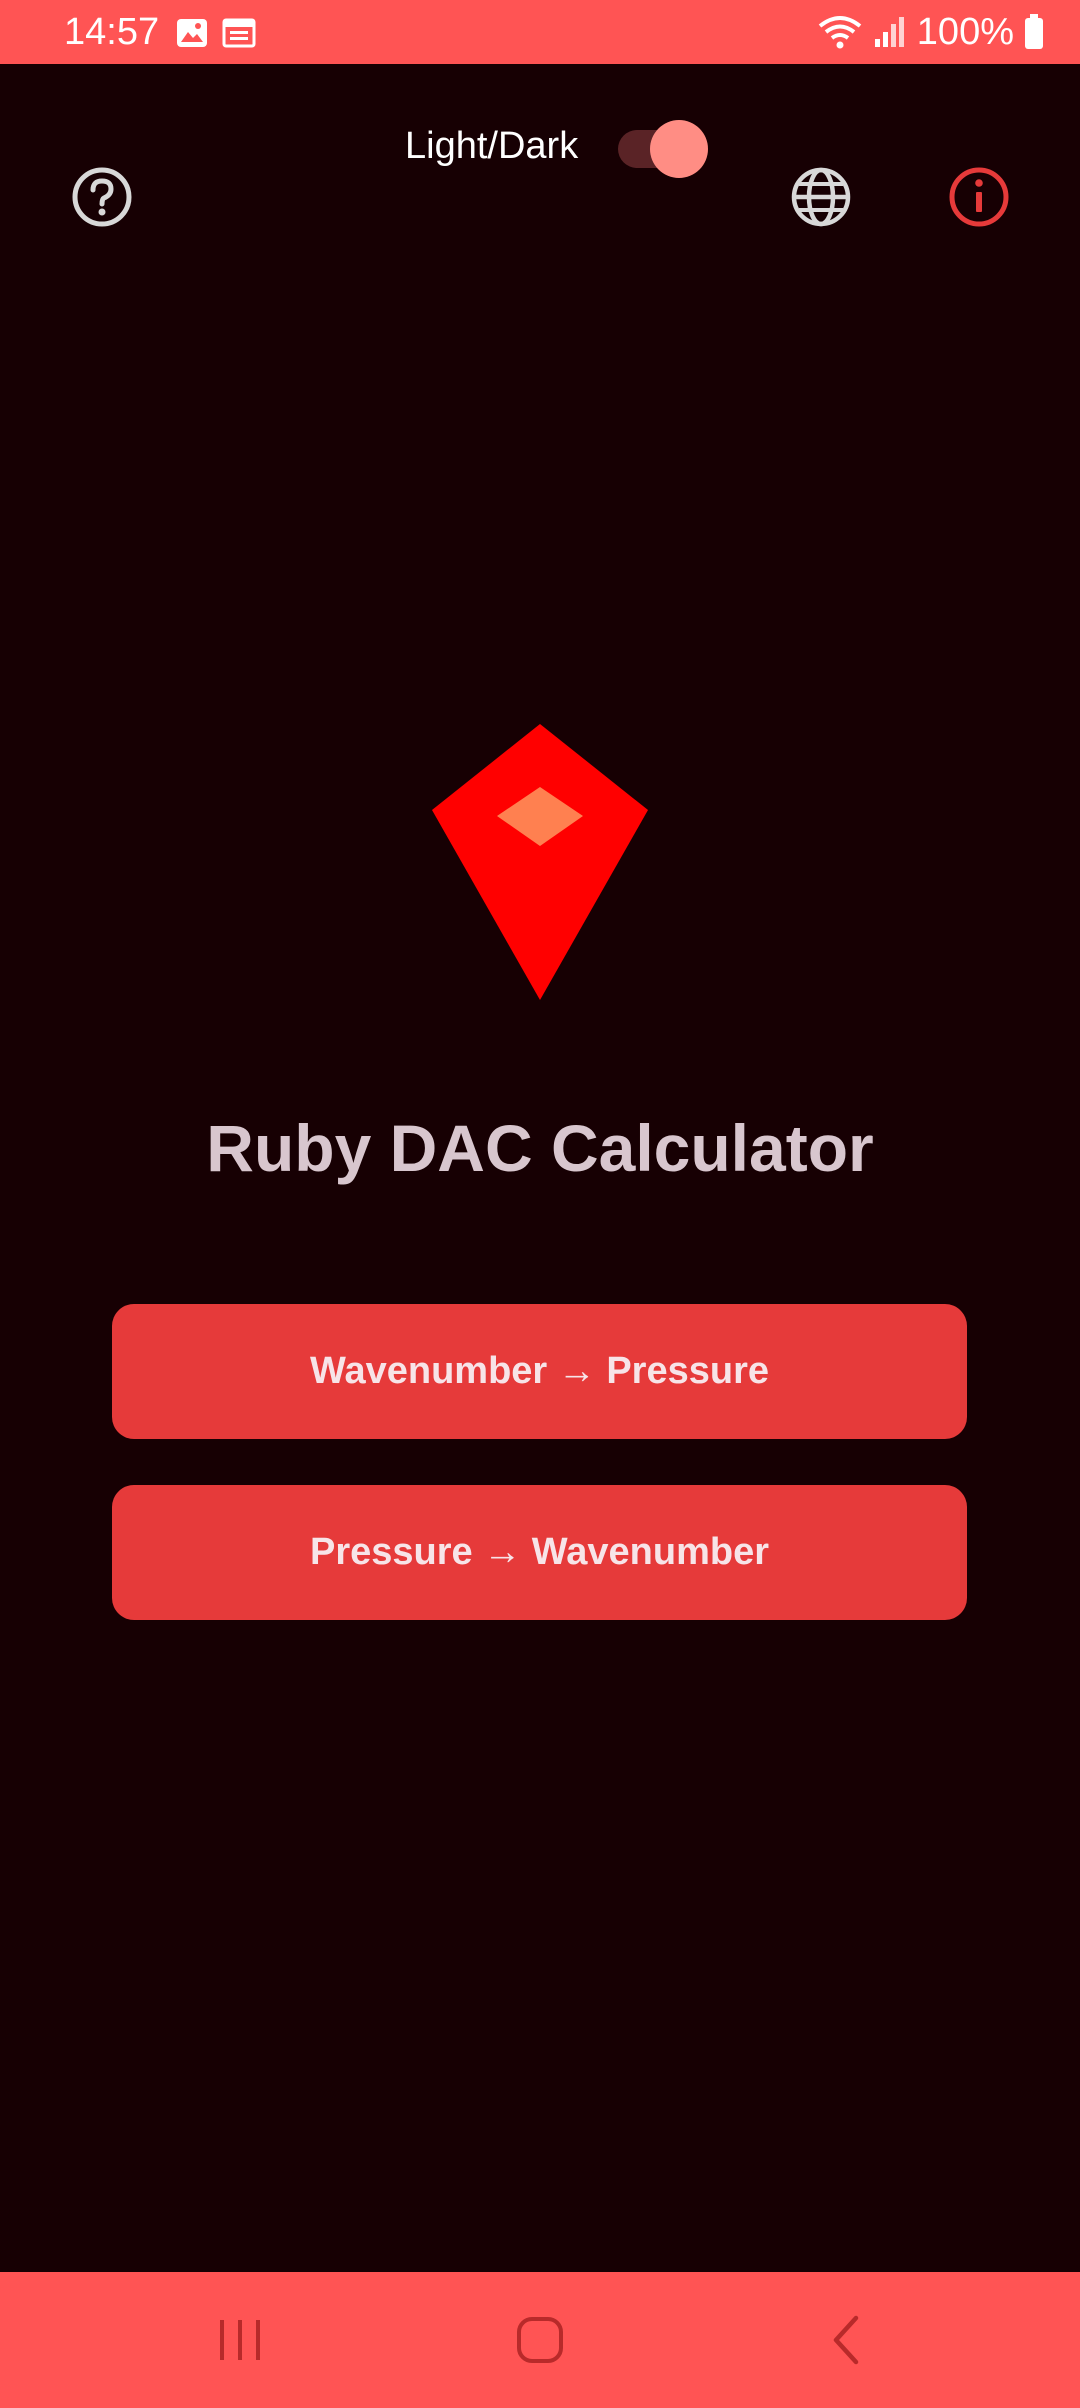 The width and height of the screenshot is (1080, 2408). I want to click on home-icon, so click(540, 2340).